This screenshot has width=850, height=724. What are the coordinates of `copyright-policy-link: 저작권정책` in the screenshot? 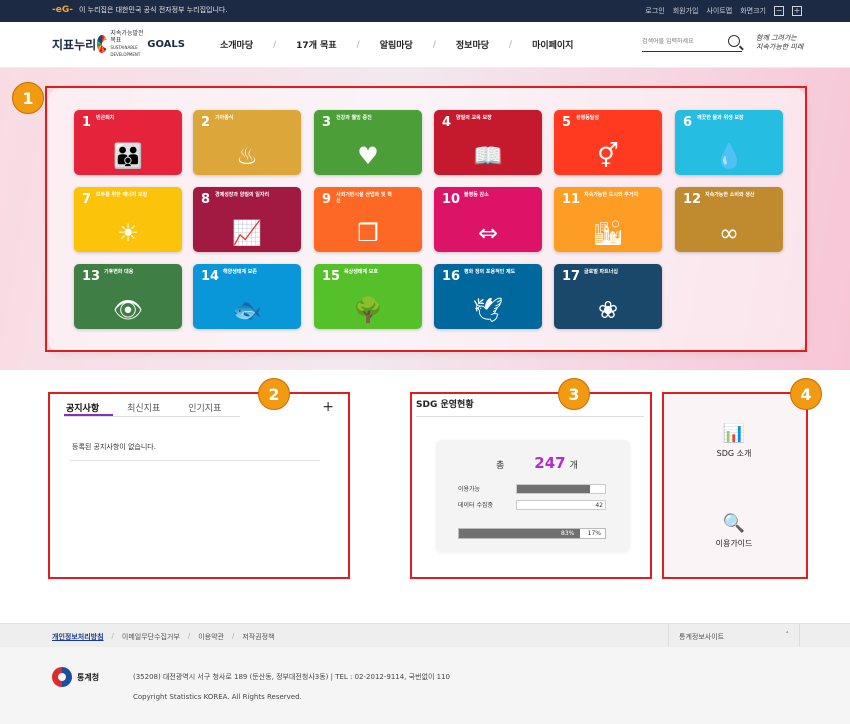 It's located at (258, 637).